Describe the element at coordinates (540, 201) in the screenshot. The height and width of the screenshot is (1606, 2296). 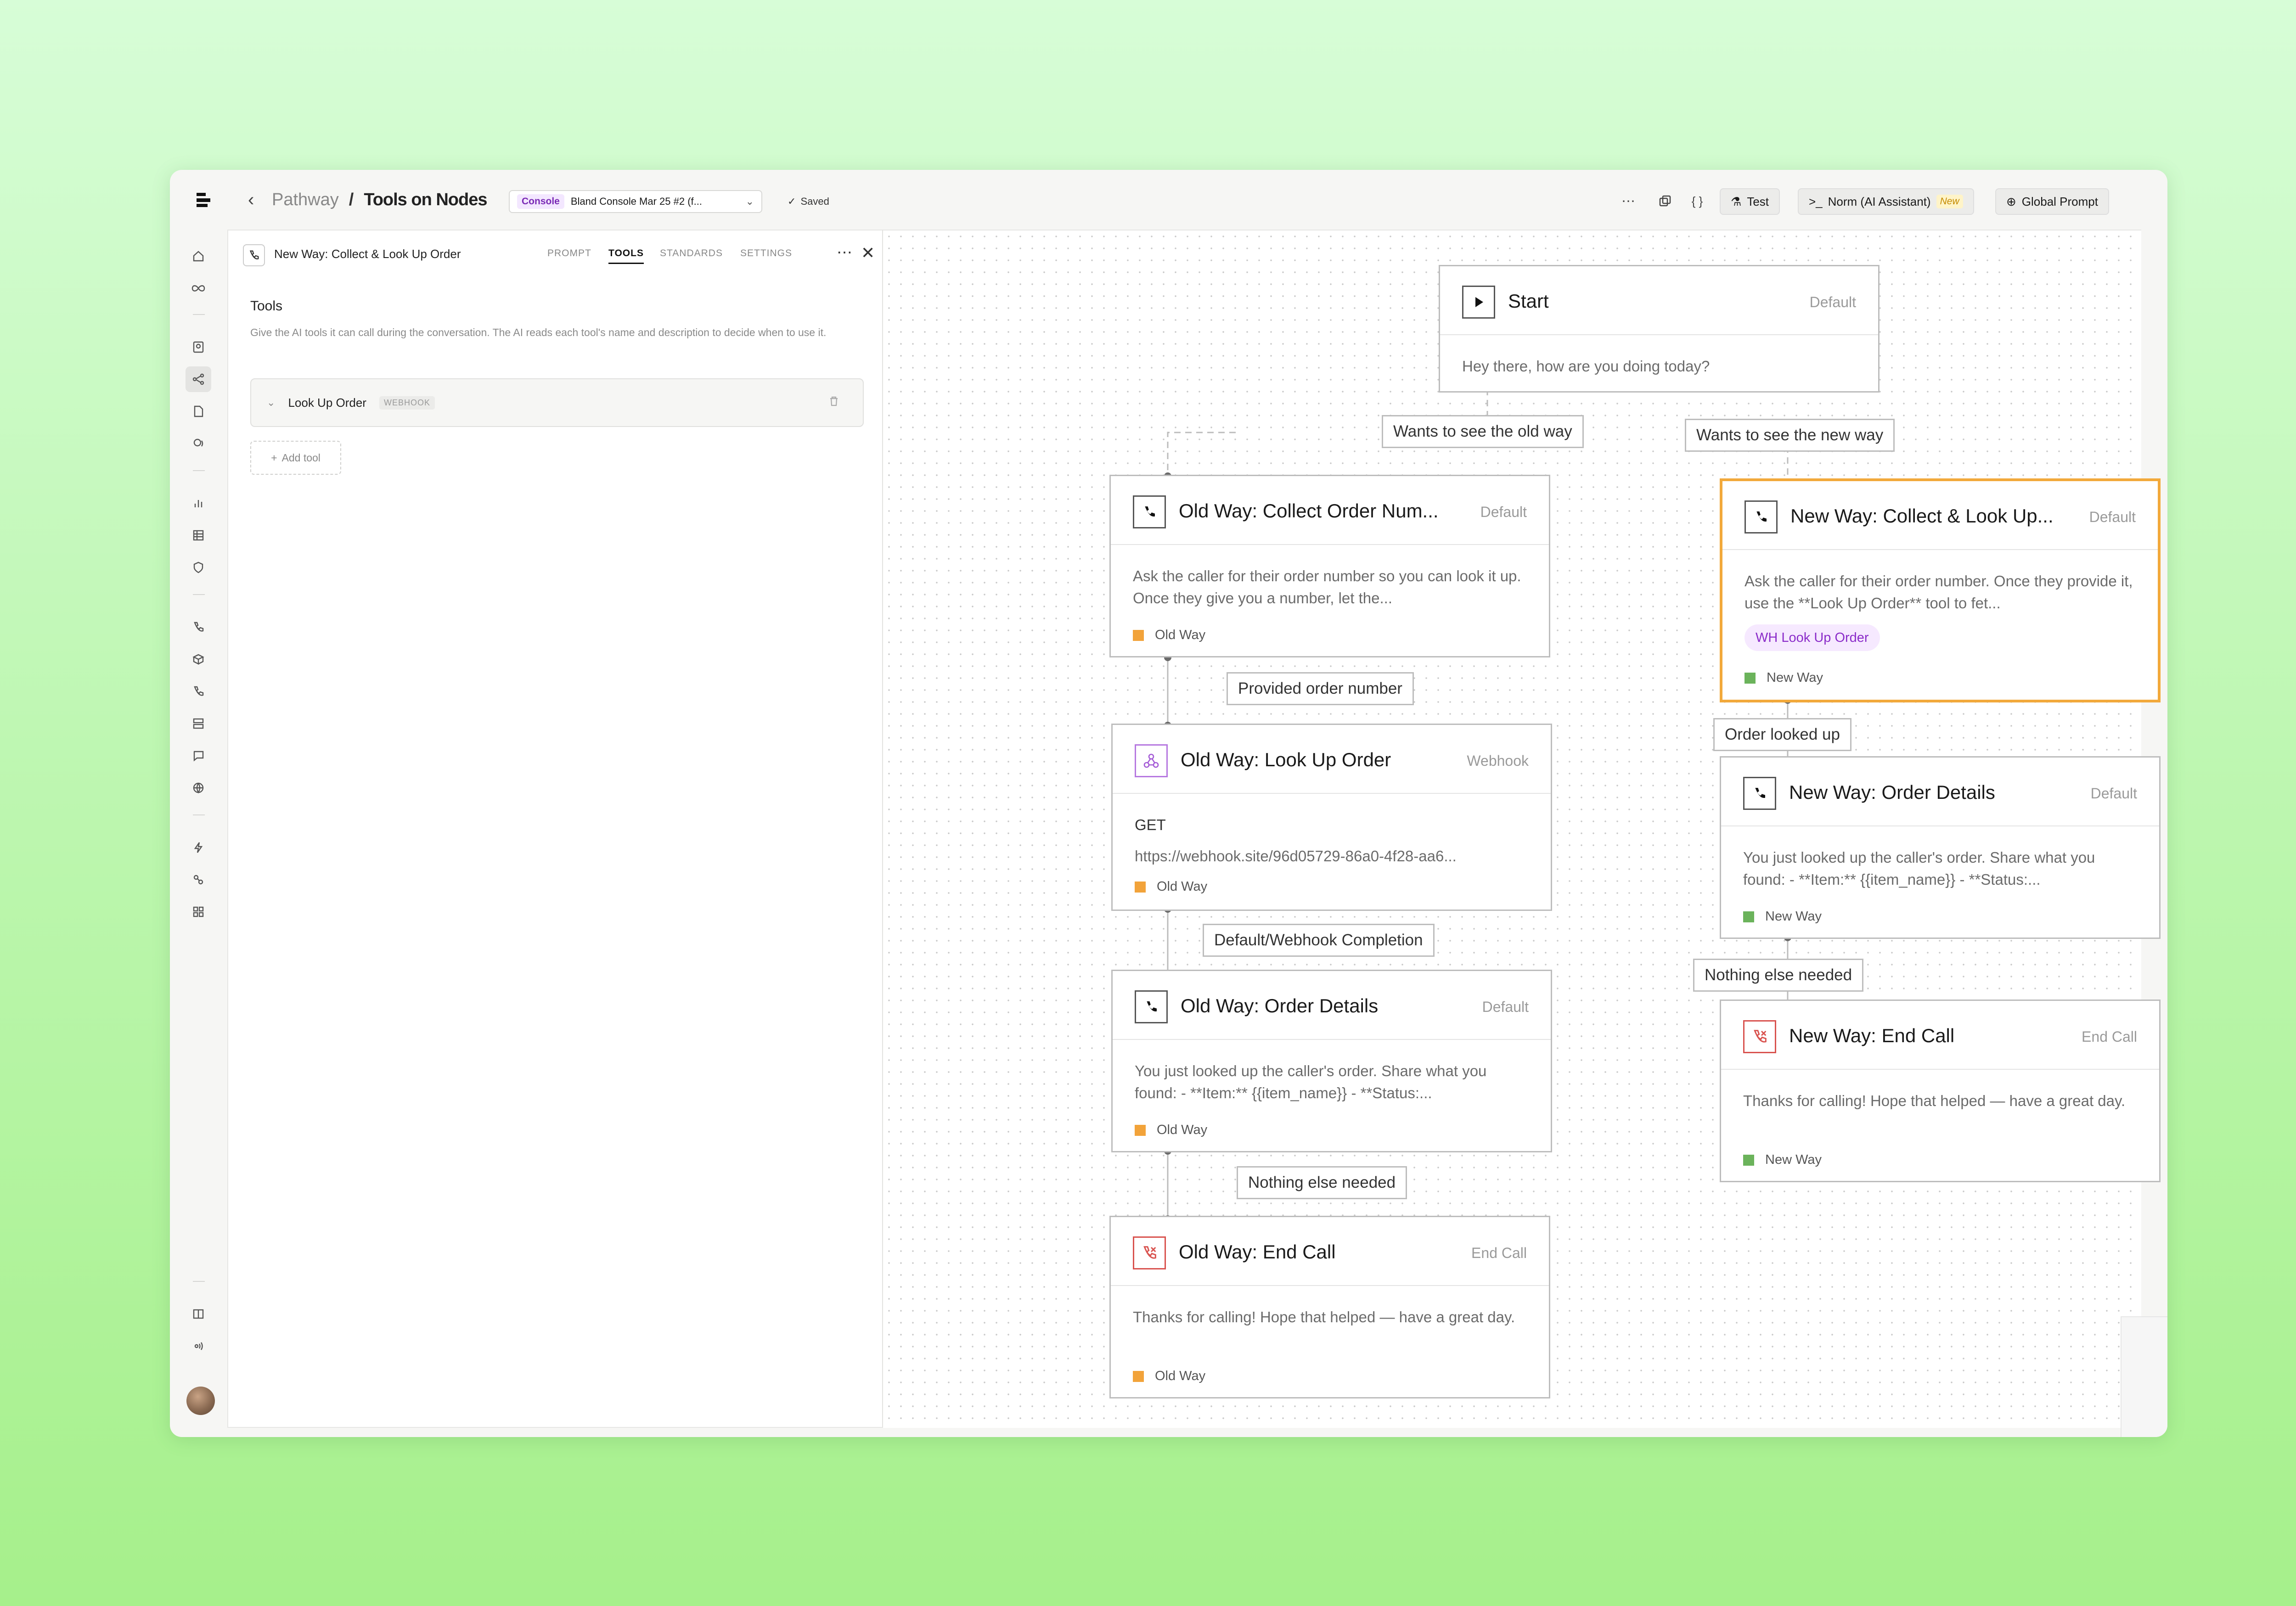
I see `console-tag: Console` at that location.